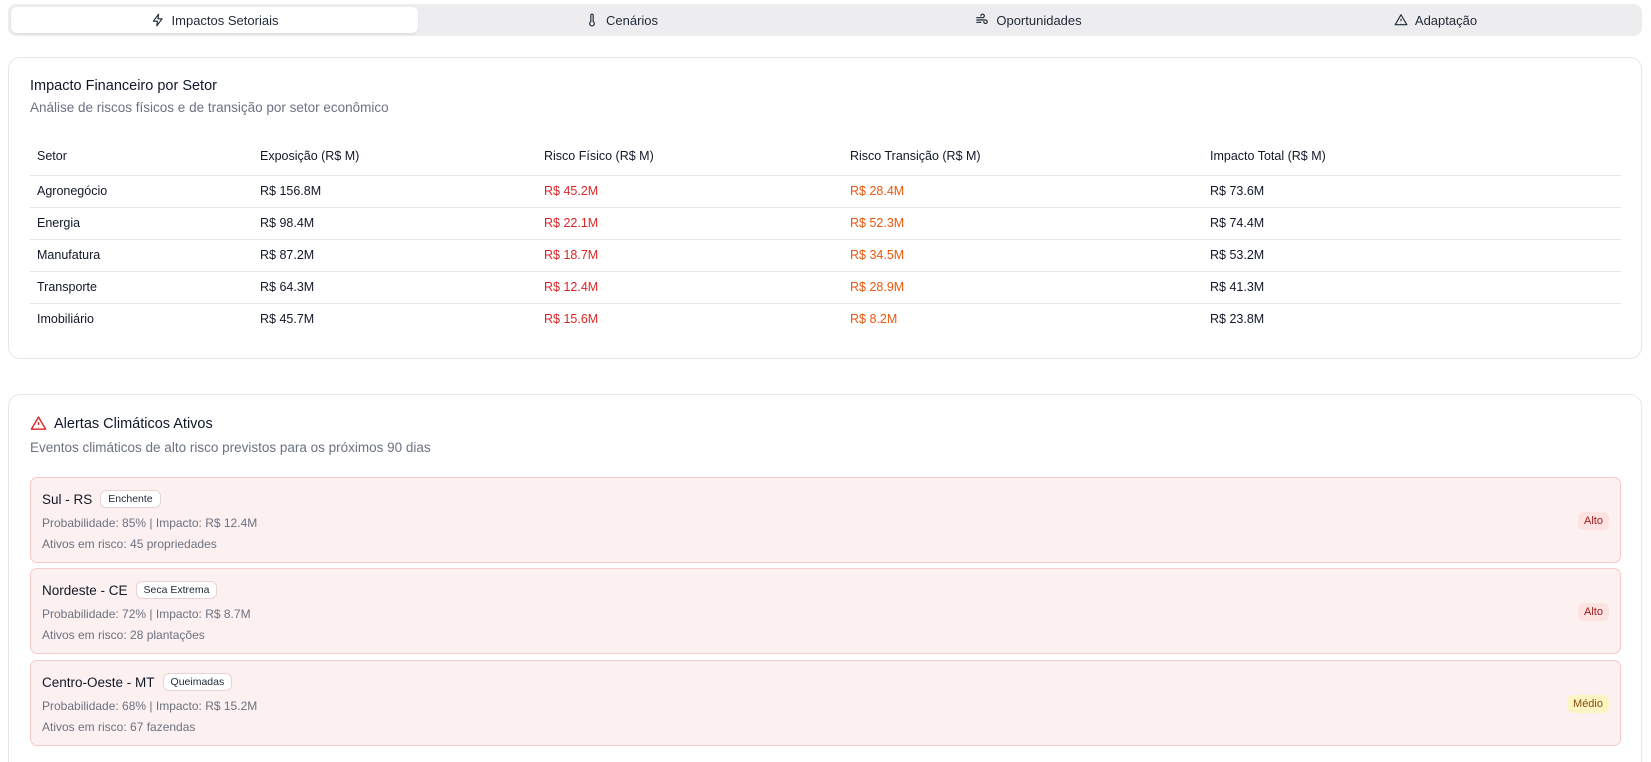 The image size is (1651, 762). I want to click on physical-risk-cell: R$ 12.4M, so click(690, 287).